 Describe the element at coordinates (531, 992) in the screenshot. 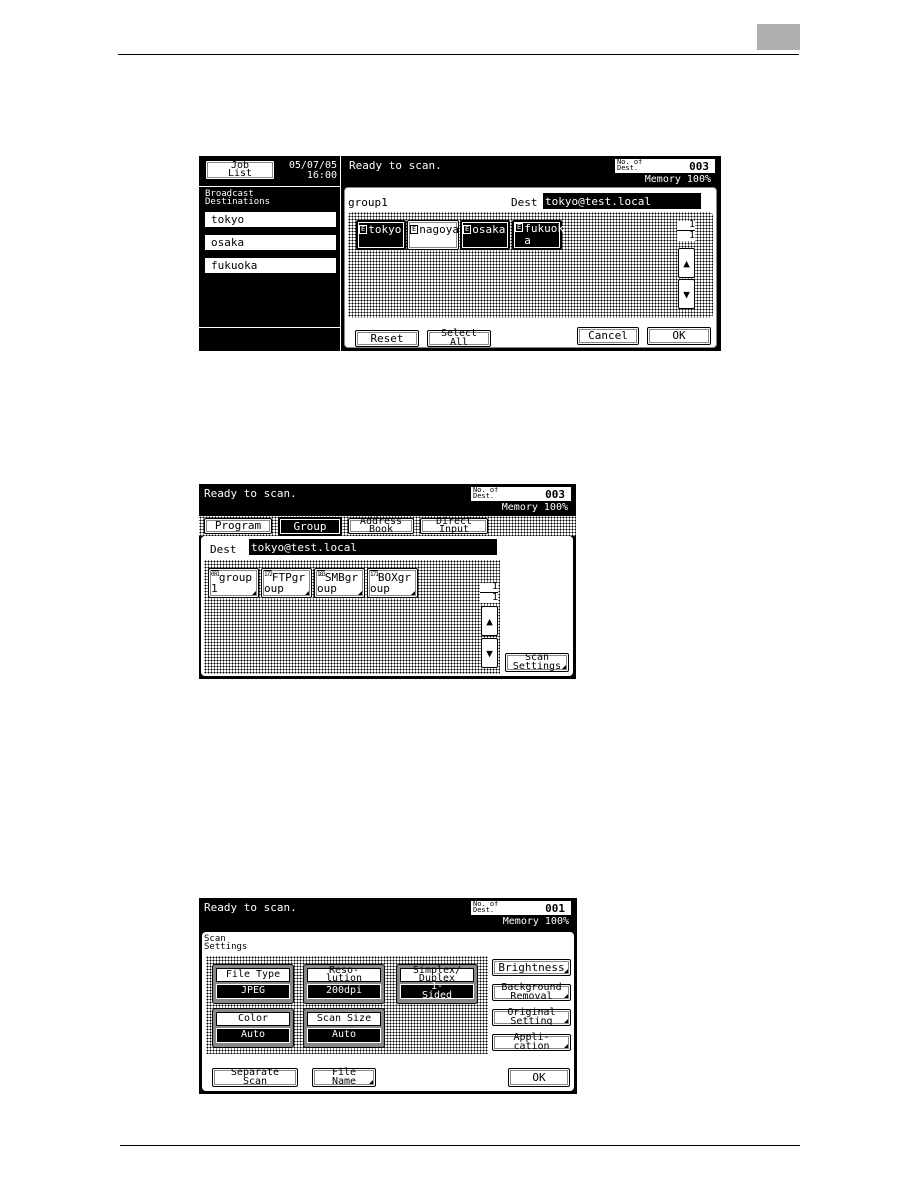

I see `background-removal-button: Background Removal` at that location.